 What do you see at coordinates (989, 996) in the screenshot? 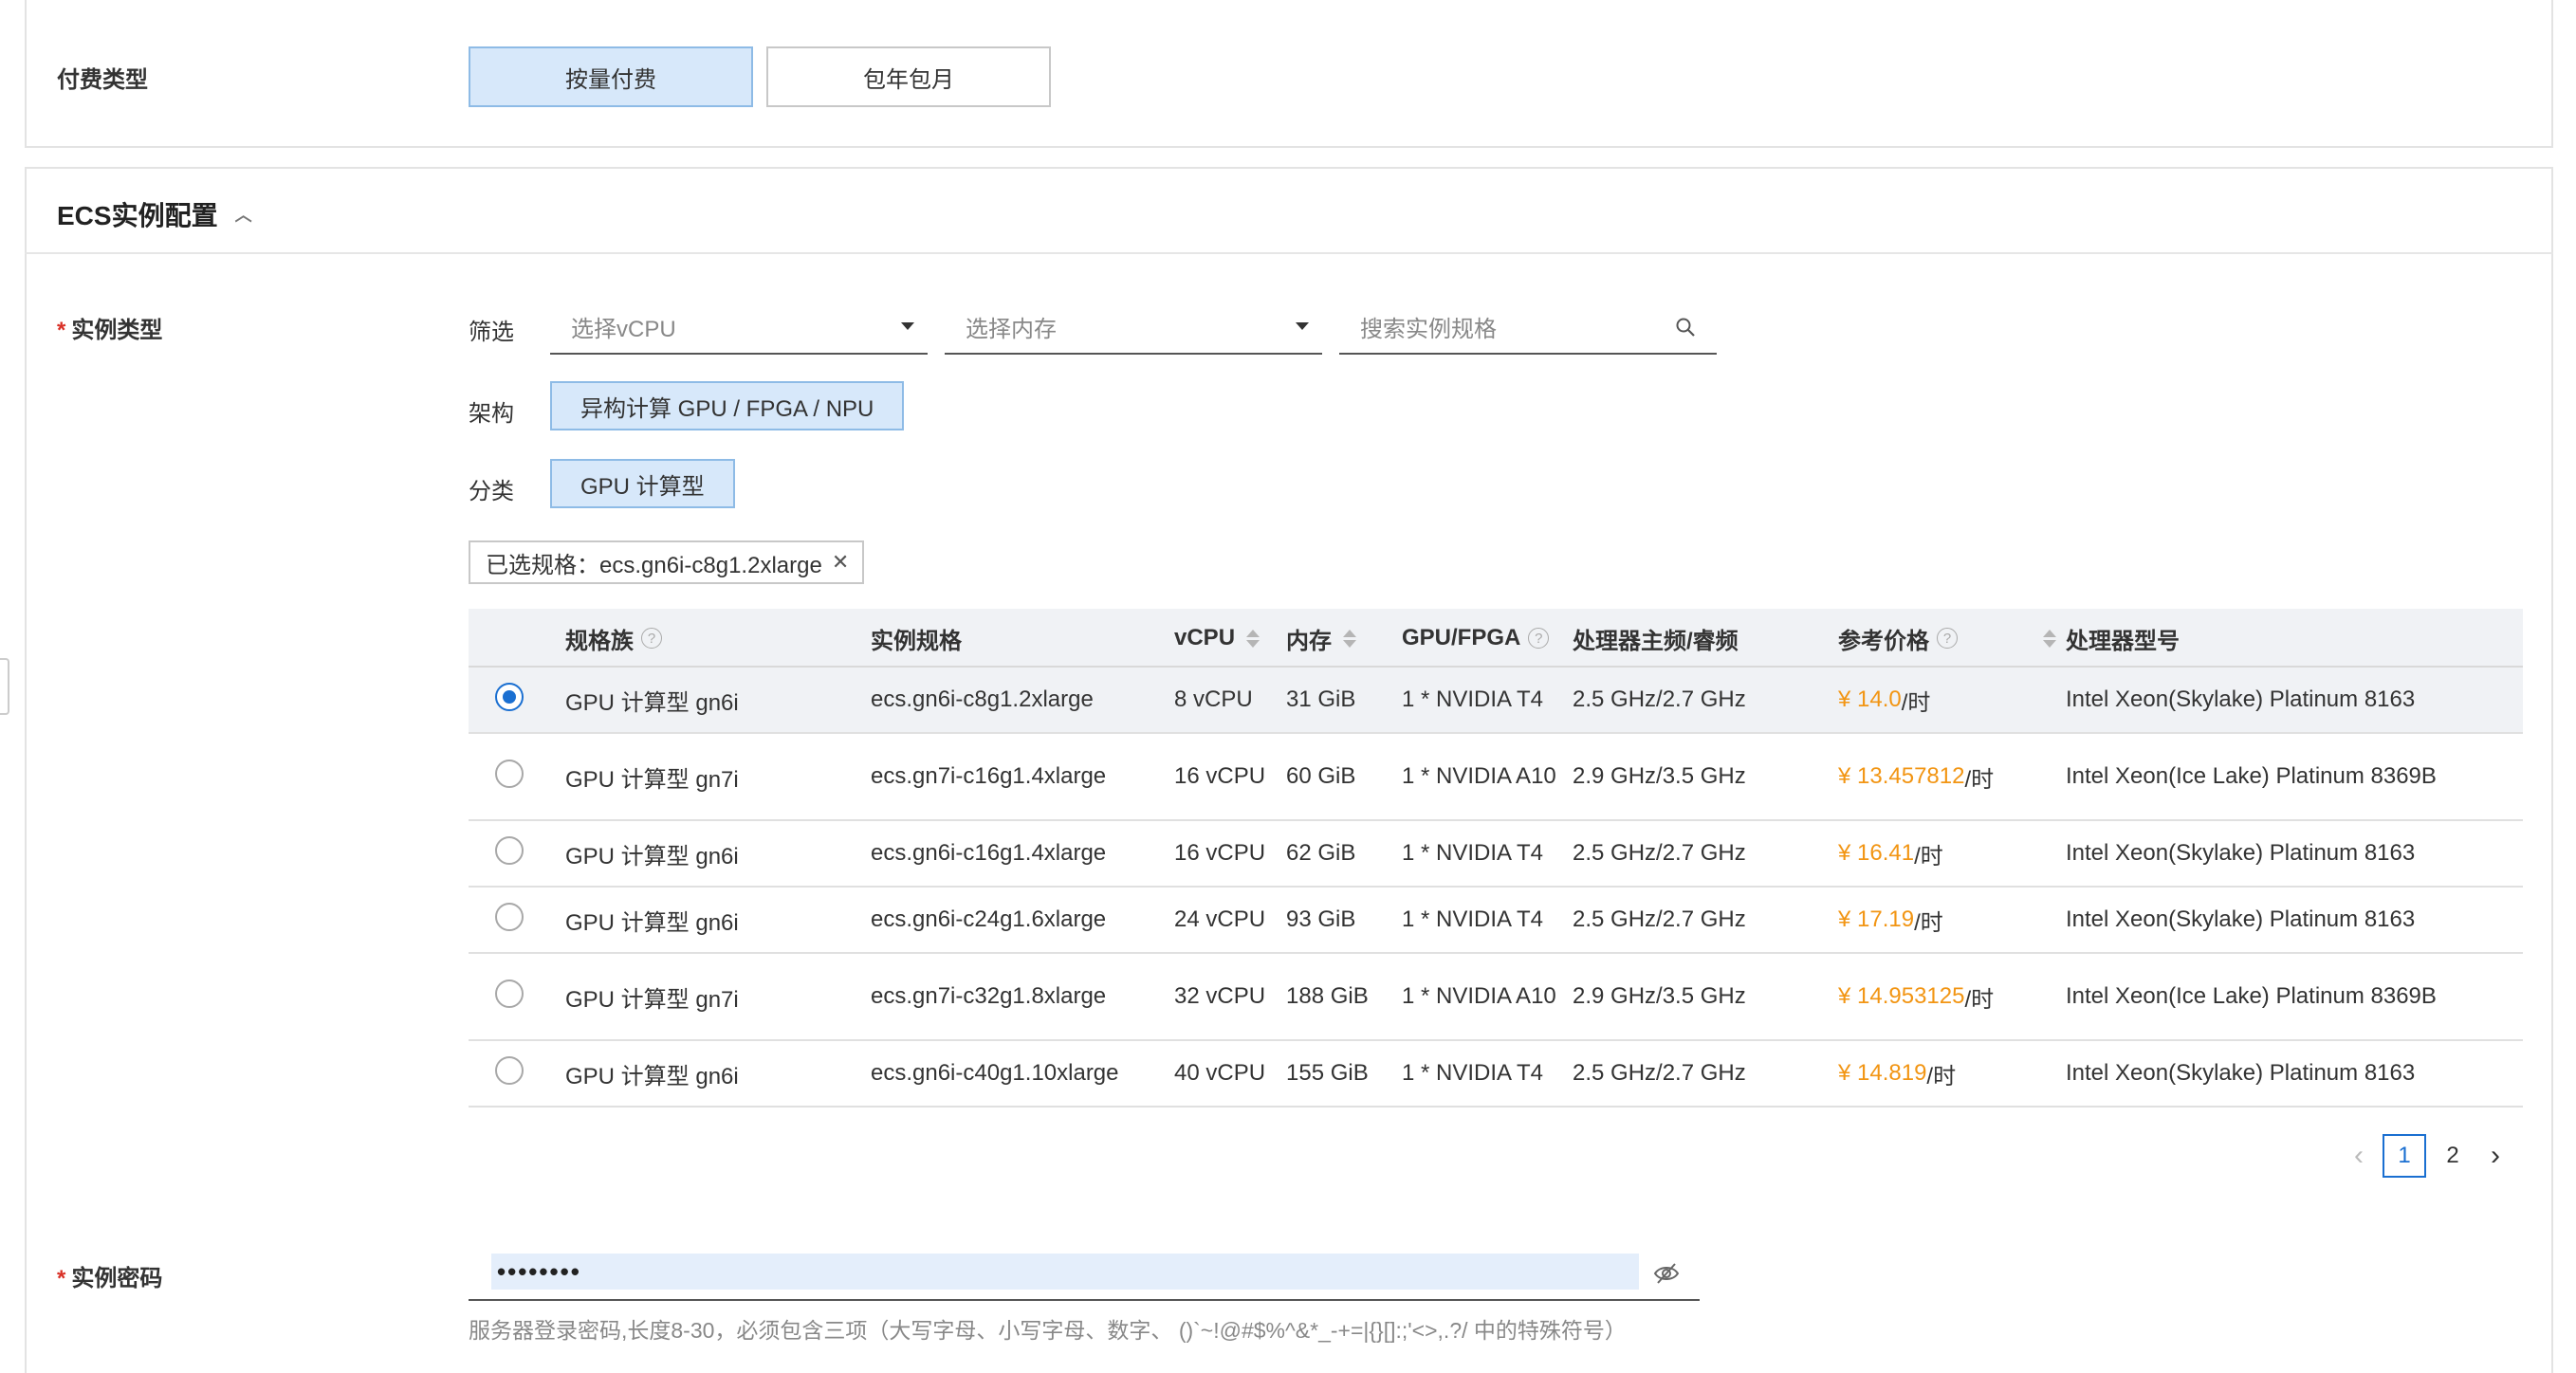
I see `cell-spec: ecs.gn7i-c32g1.8xlarge` at bounding box center [989, 996].